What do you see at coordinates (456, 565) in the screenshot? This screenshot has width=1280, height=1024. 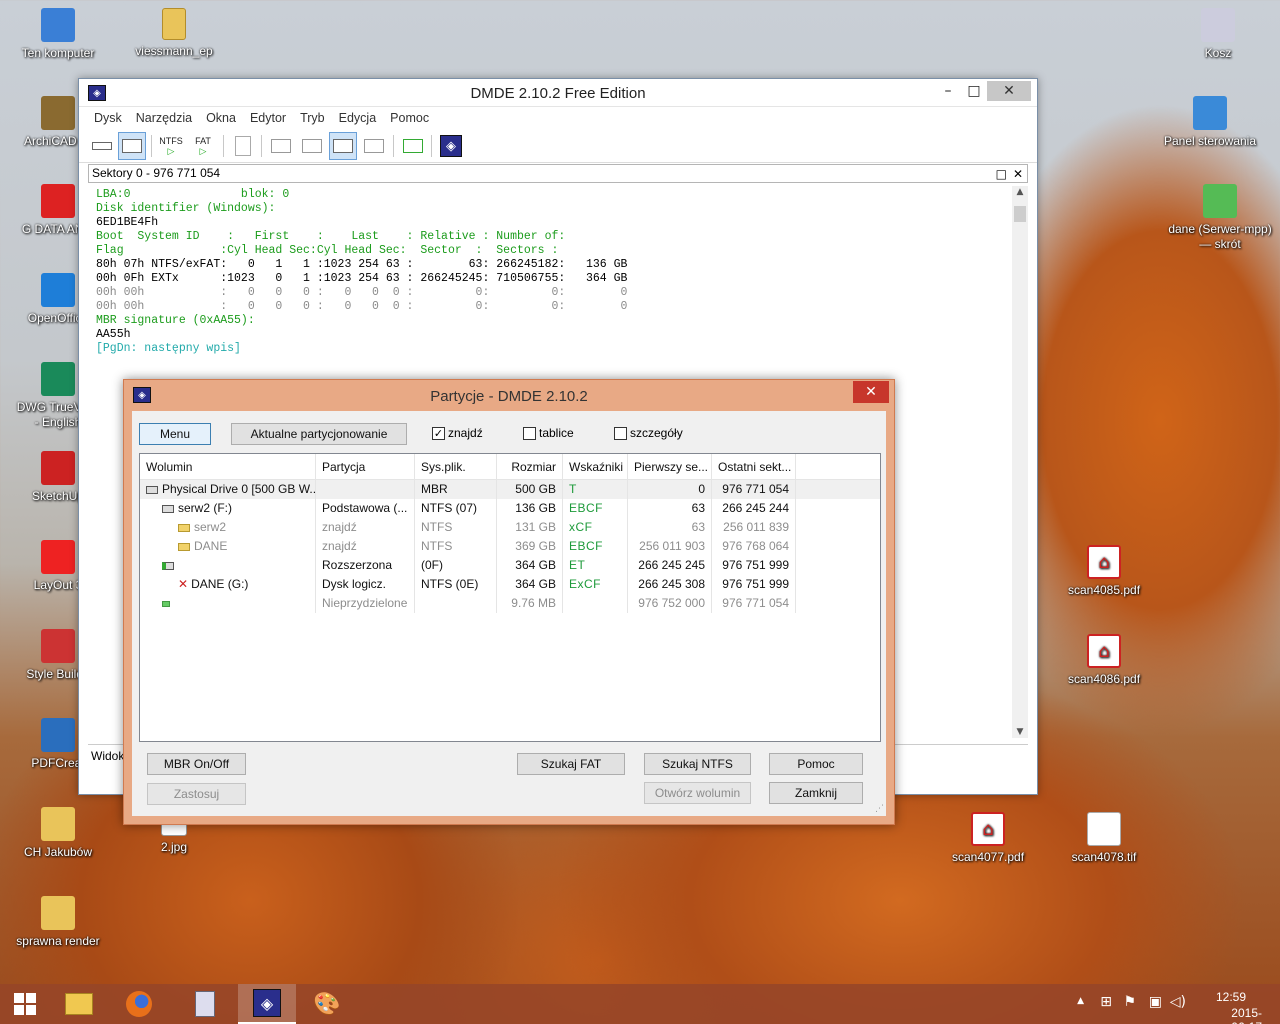 I see `cell-fs: (0F)` at bounding box center [456, 565].